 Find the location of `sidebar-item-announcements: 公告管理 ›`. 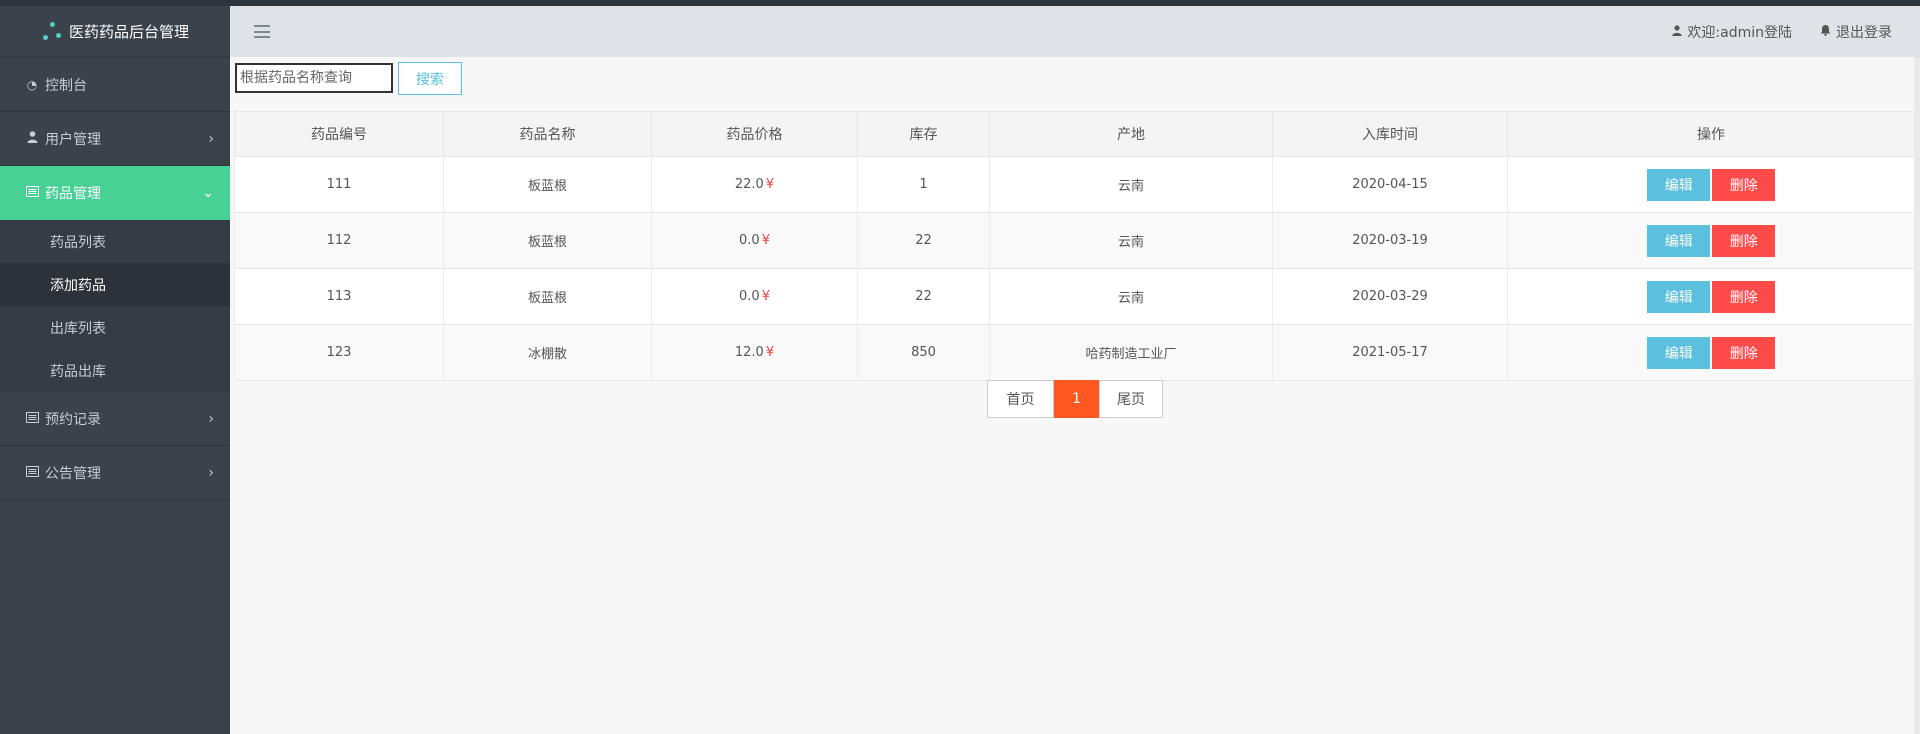

sidebar-item-announcements: 公告管理 › is located at coordinates (115, 473).